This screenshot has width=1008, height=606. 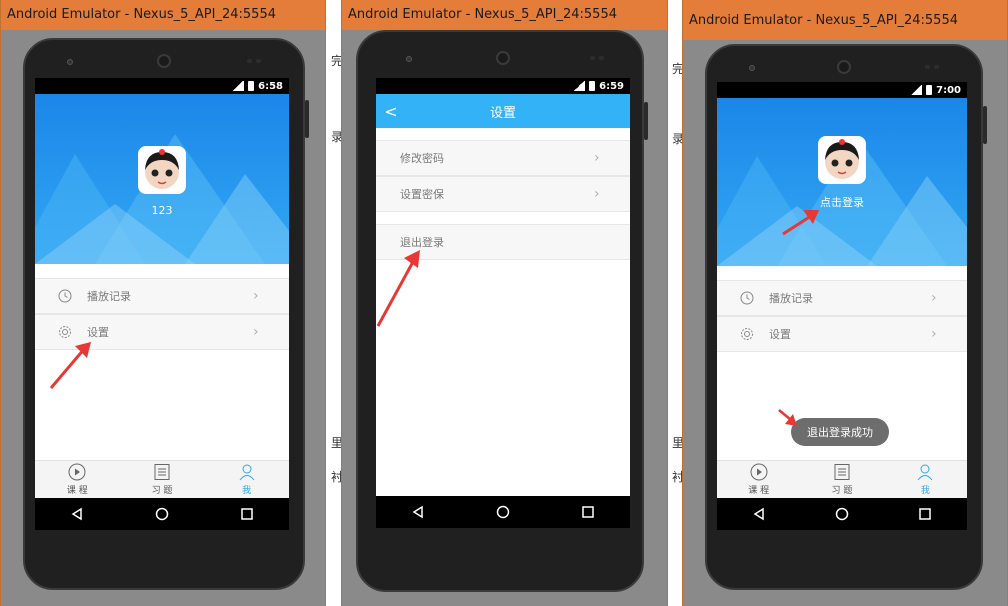 What do you see at coordinates (162, 210) in the screenshot?
I see `username: 123` at bounding box center [162, 210].